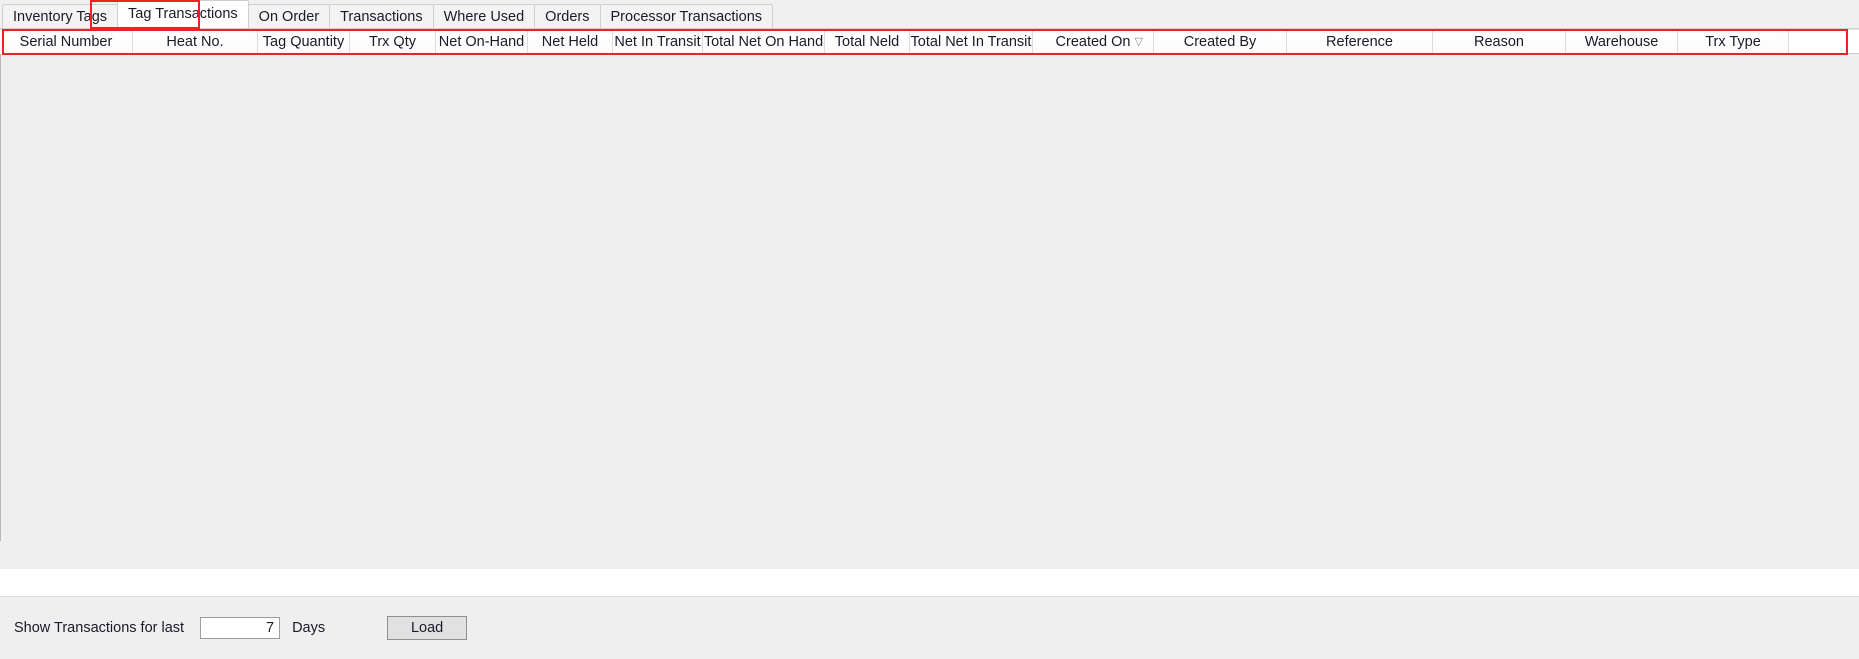 This screenshot has width=1859, height=659. Describe the element at coordinates (381, 16) in the screenshot. I see `tab-transactions: Transactions` at that location.